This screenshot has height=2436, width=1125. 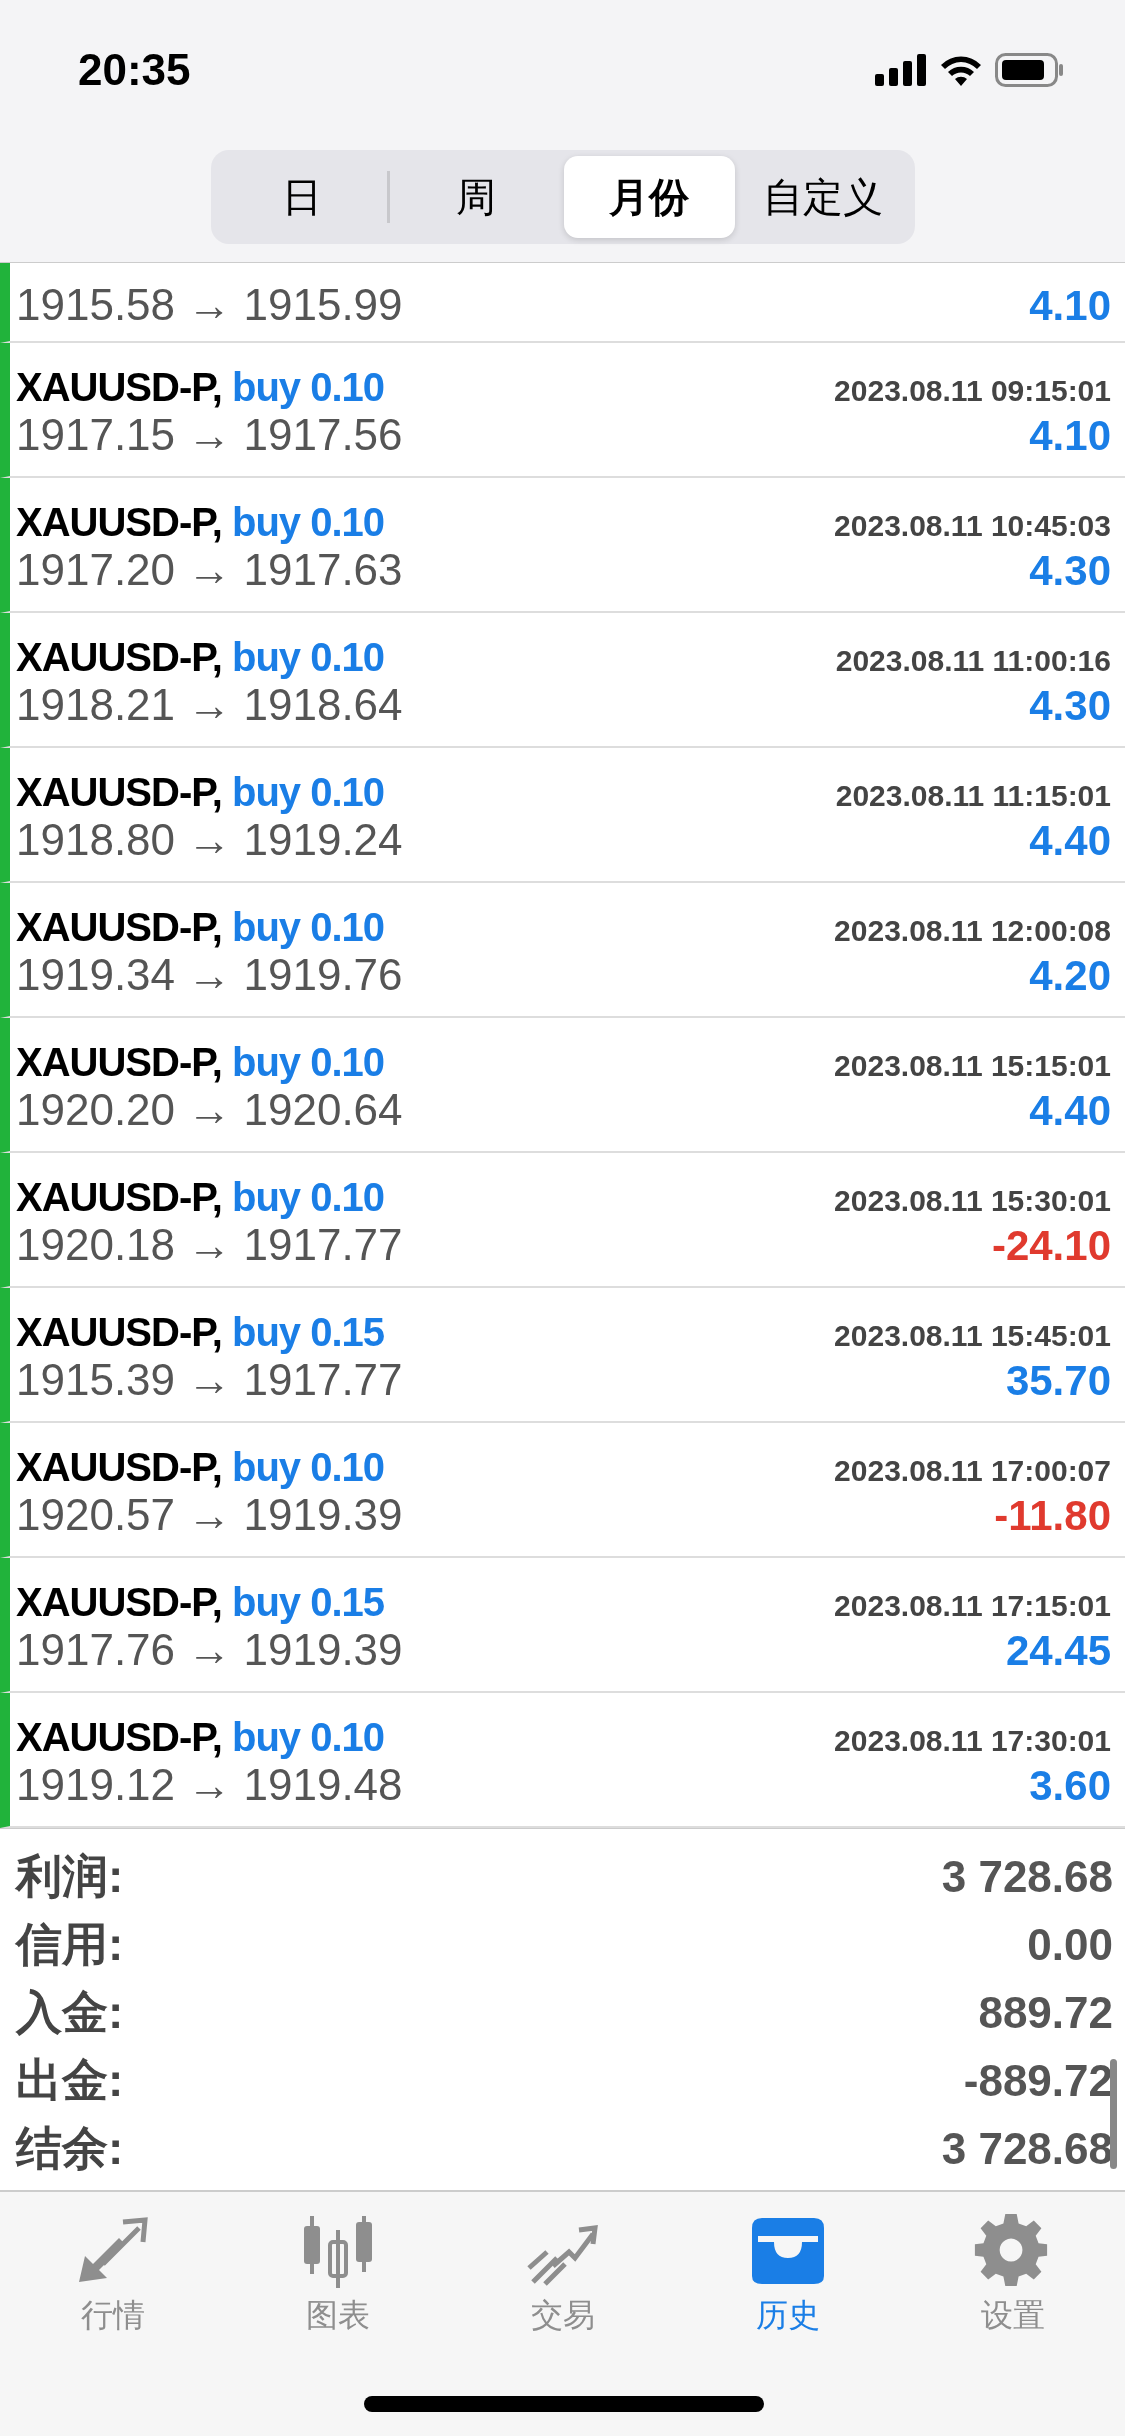 I want to click on deal-time: 2023.08.11 17:15:01, so click(x=972, y=1606).